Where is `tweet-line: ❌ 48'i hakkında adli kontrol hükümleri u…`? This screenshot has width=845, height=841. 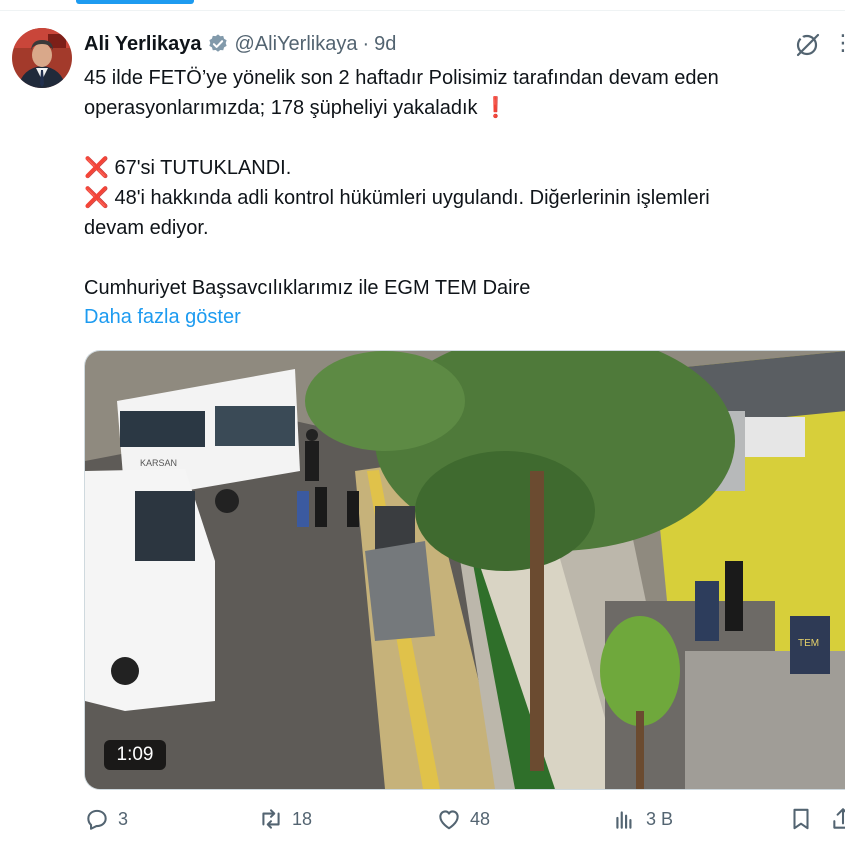
tweet-line: ❌ 48'i hakkında adli kontrol hükümleri u… is located at coordinates (397, 198).